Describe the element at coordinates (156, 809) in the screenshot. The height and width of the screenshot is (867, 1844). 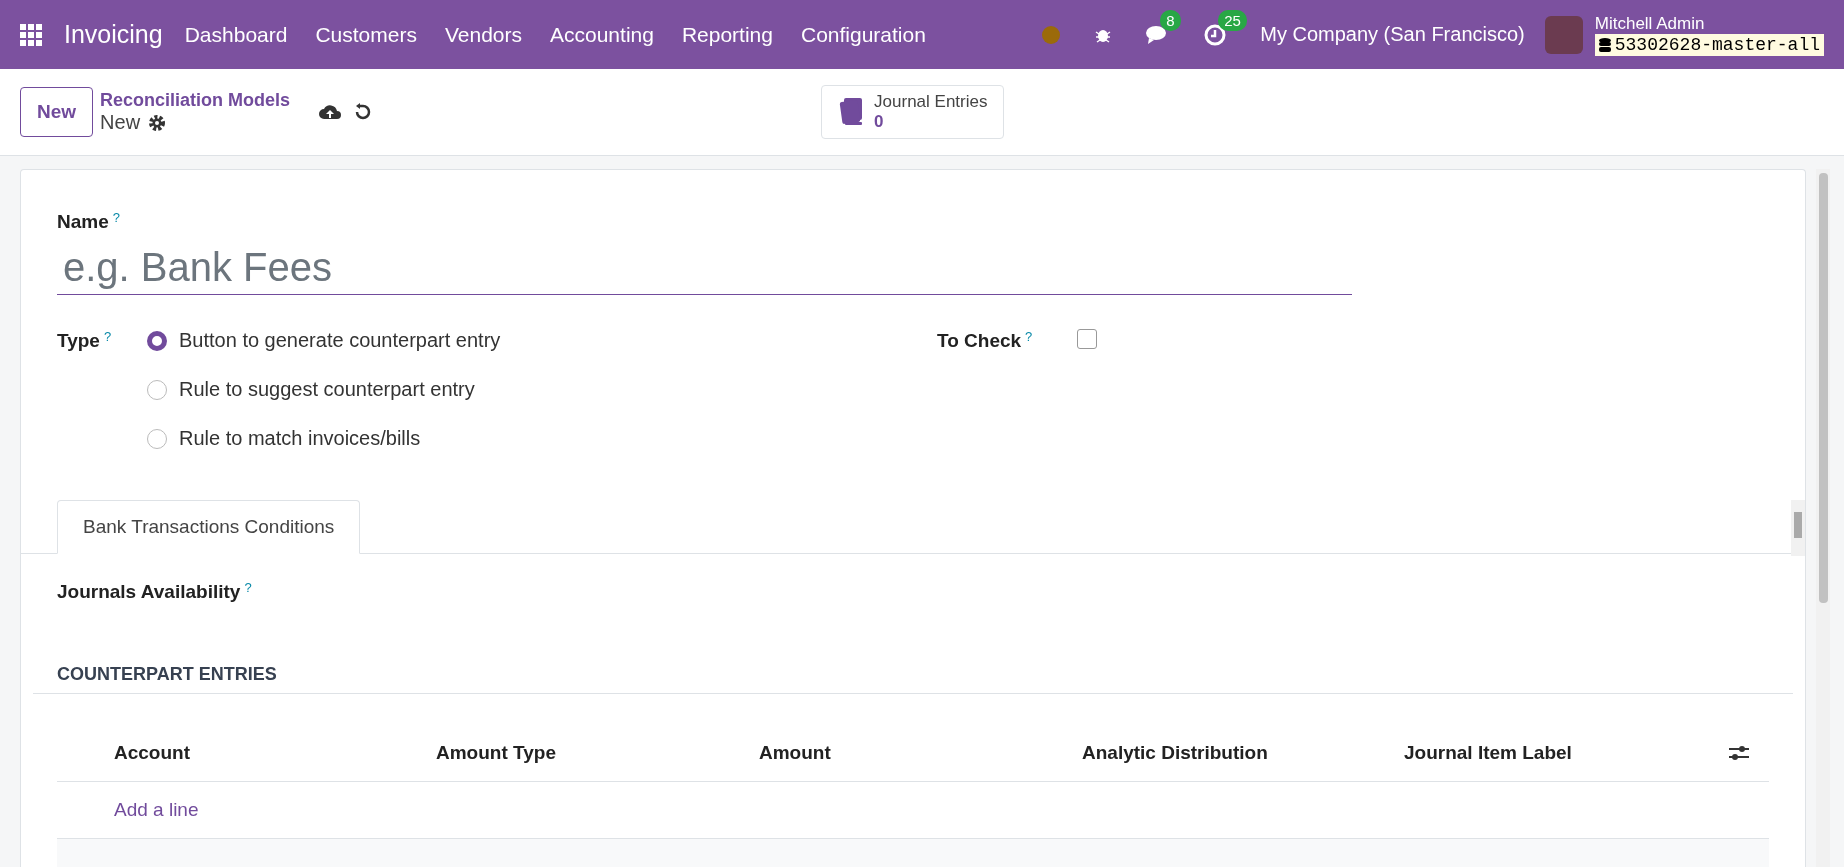
I see `add-line-link: Add a line` at that location.